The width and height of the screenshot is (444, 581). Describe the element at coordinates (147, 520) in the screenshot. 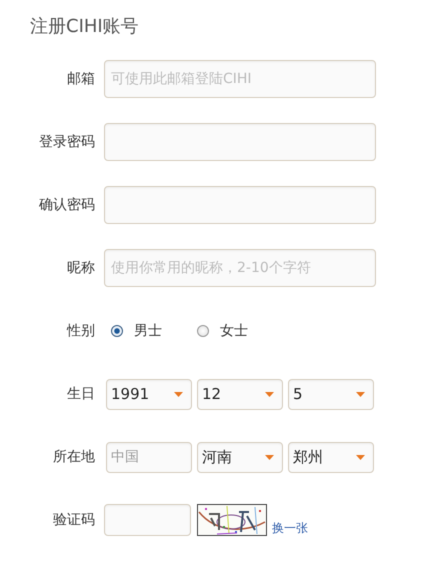

I see `captcha-field` at that location.